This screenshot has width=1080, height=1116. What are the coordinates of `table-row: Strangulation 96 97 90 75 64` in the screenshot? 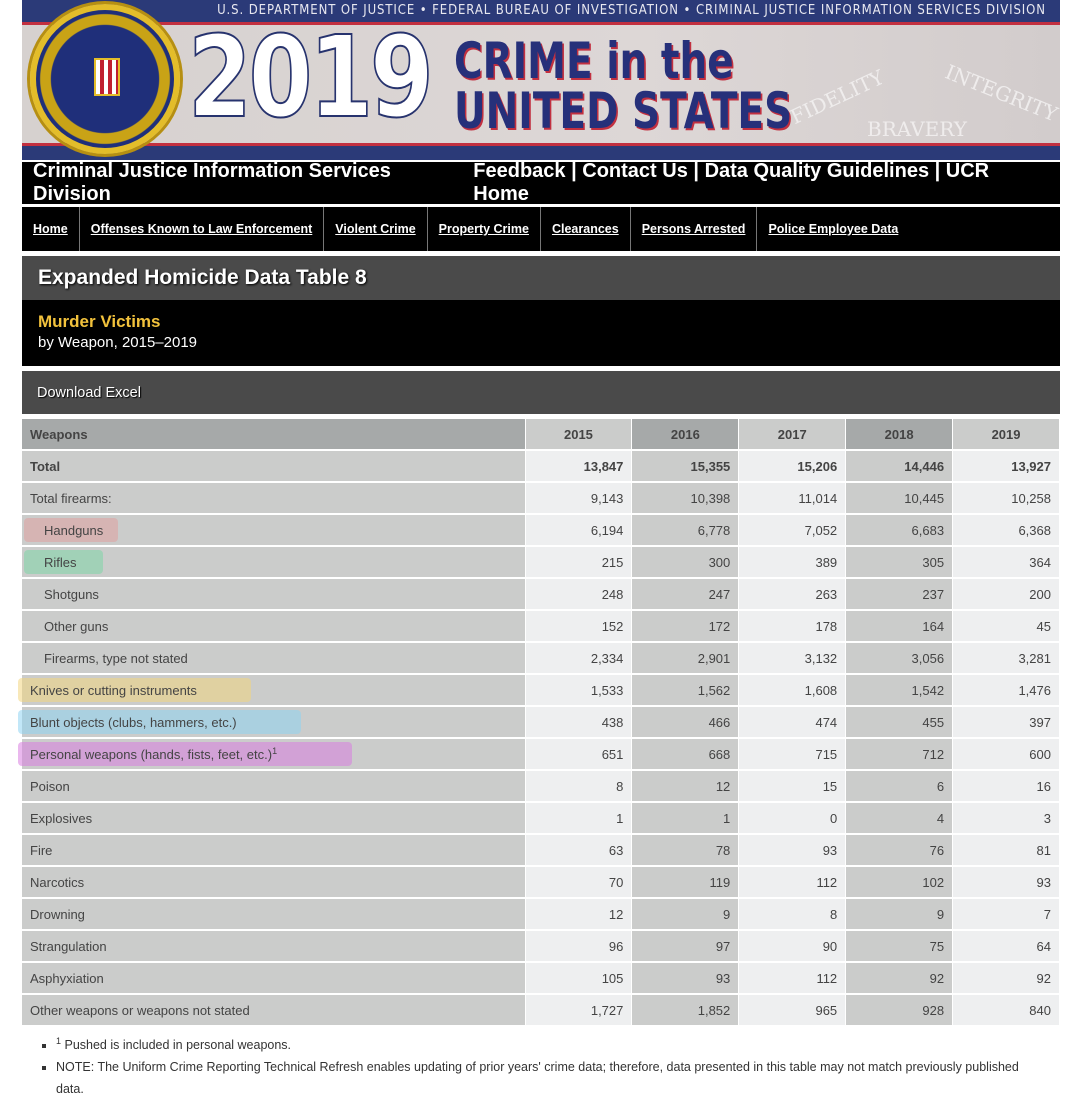 It's located at (541, 946).